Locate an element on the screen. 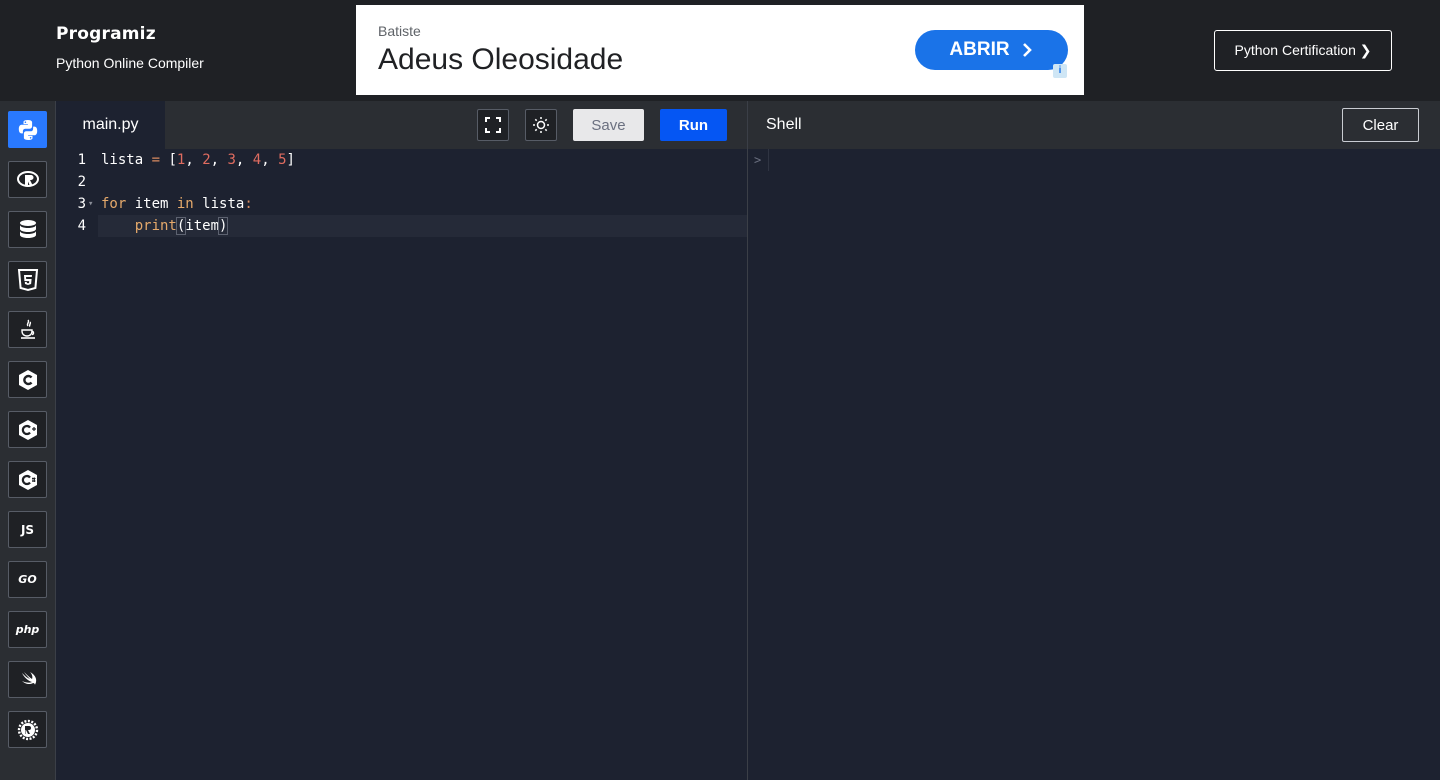 The width and height of the screenshot is (1440, 780). file-tab-main: main.py is located at coordinates (110, 125).